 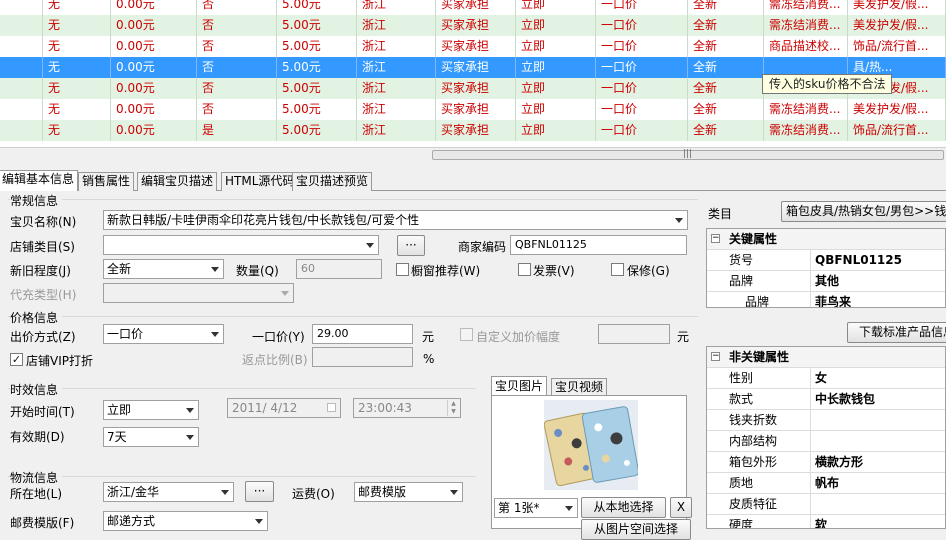 I want to click on property-value: 菲鸟来, so click(x=831, y=299).